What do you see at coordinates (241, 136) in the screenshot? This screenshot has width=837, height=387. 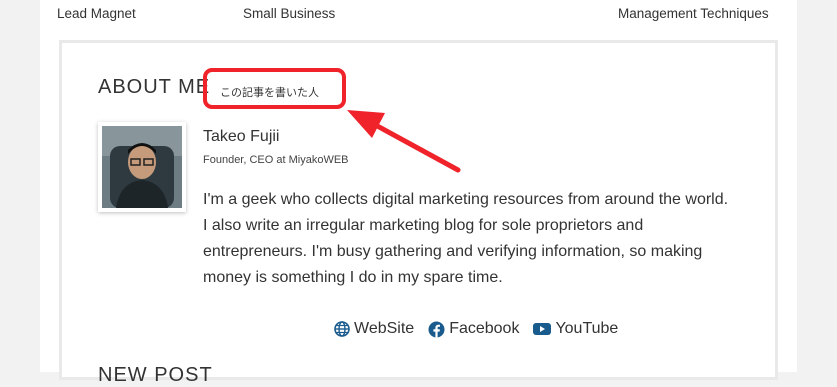 I see `author-name: Takeo Fujii` at bounding box center [241, 136].